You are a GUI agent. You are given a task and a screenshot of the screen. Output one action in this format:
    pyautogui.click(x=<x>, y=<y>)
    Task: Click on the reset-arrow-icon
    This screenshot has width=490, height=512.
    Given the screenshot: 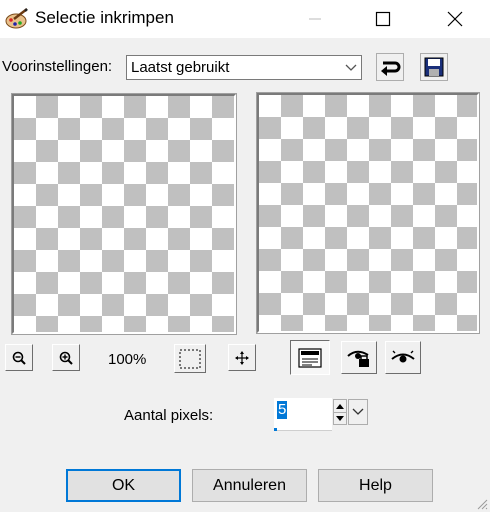 What is the action you would take?
    pyautogui.click(x=391, y=68)
    